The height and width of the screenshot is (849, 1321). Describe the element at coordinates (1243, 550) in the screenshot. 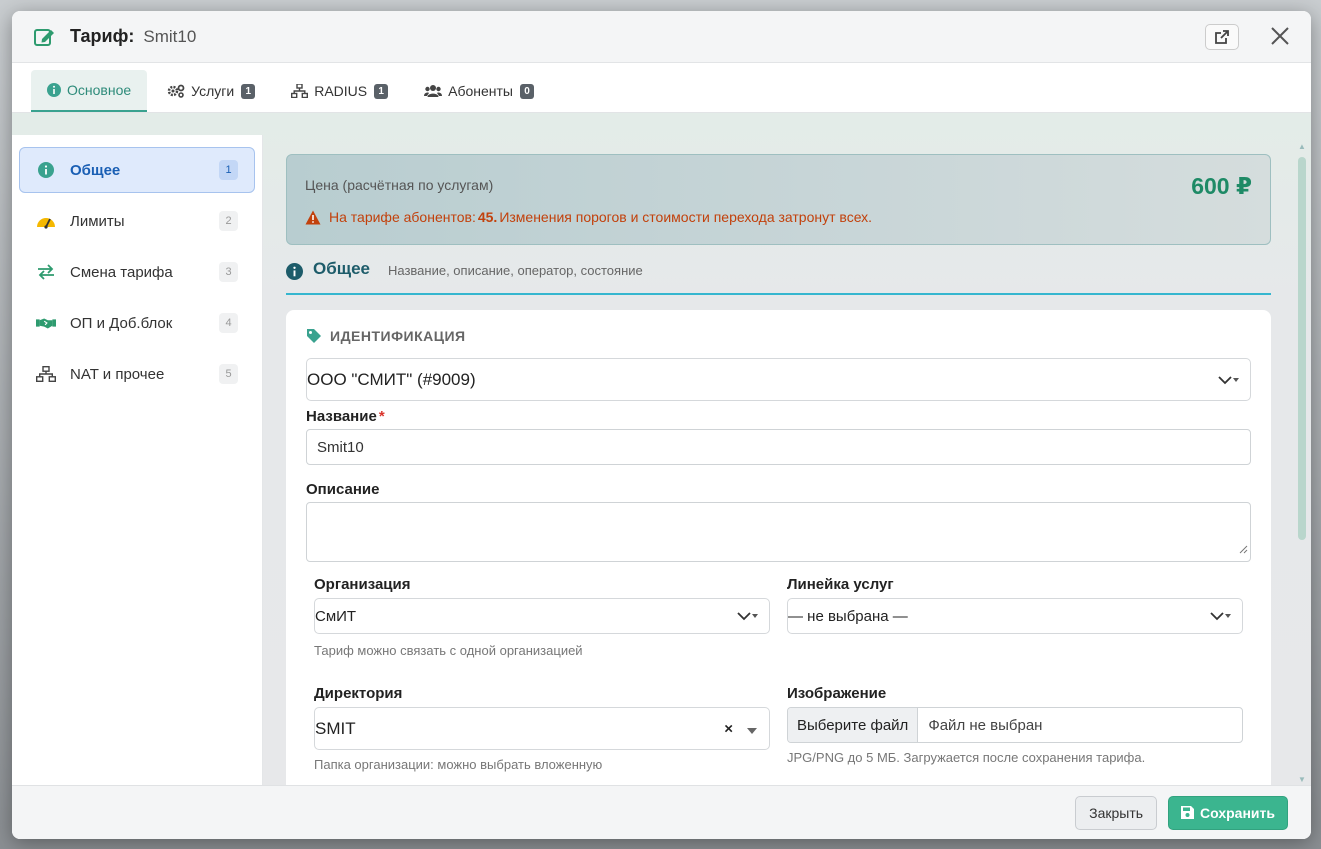

I see `resize-handle-icon` at that location.